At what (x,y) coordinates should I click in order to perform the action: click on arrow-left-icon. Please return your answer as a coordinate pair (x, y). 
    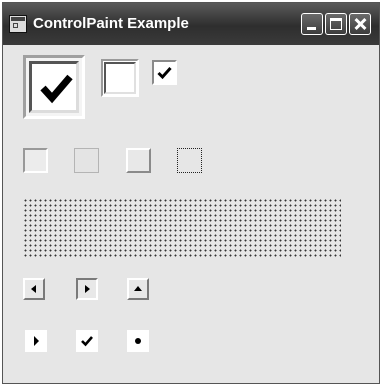
    Looking at the image, I should click on (33, 289).